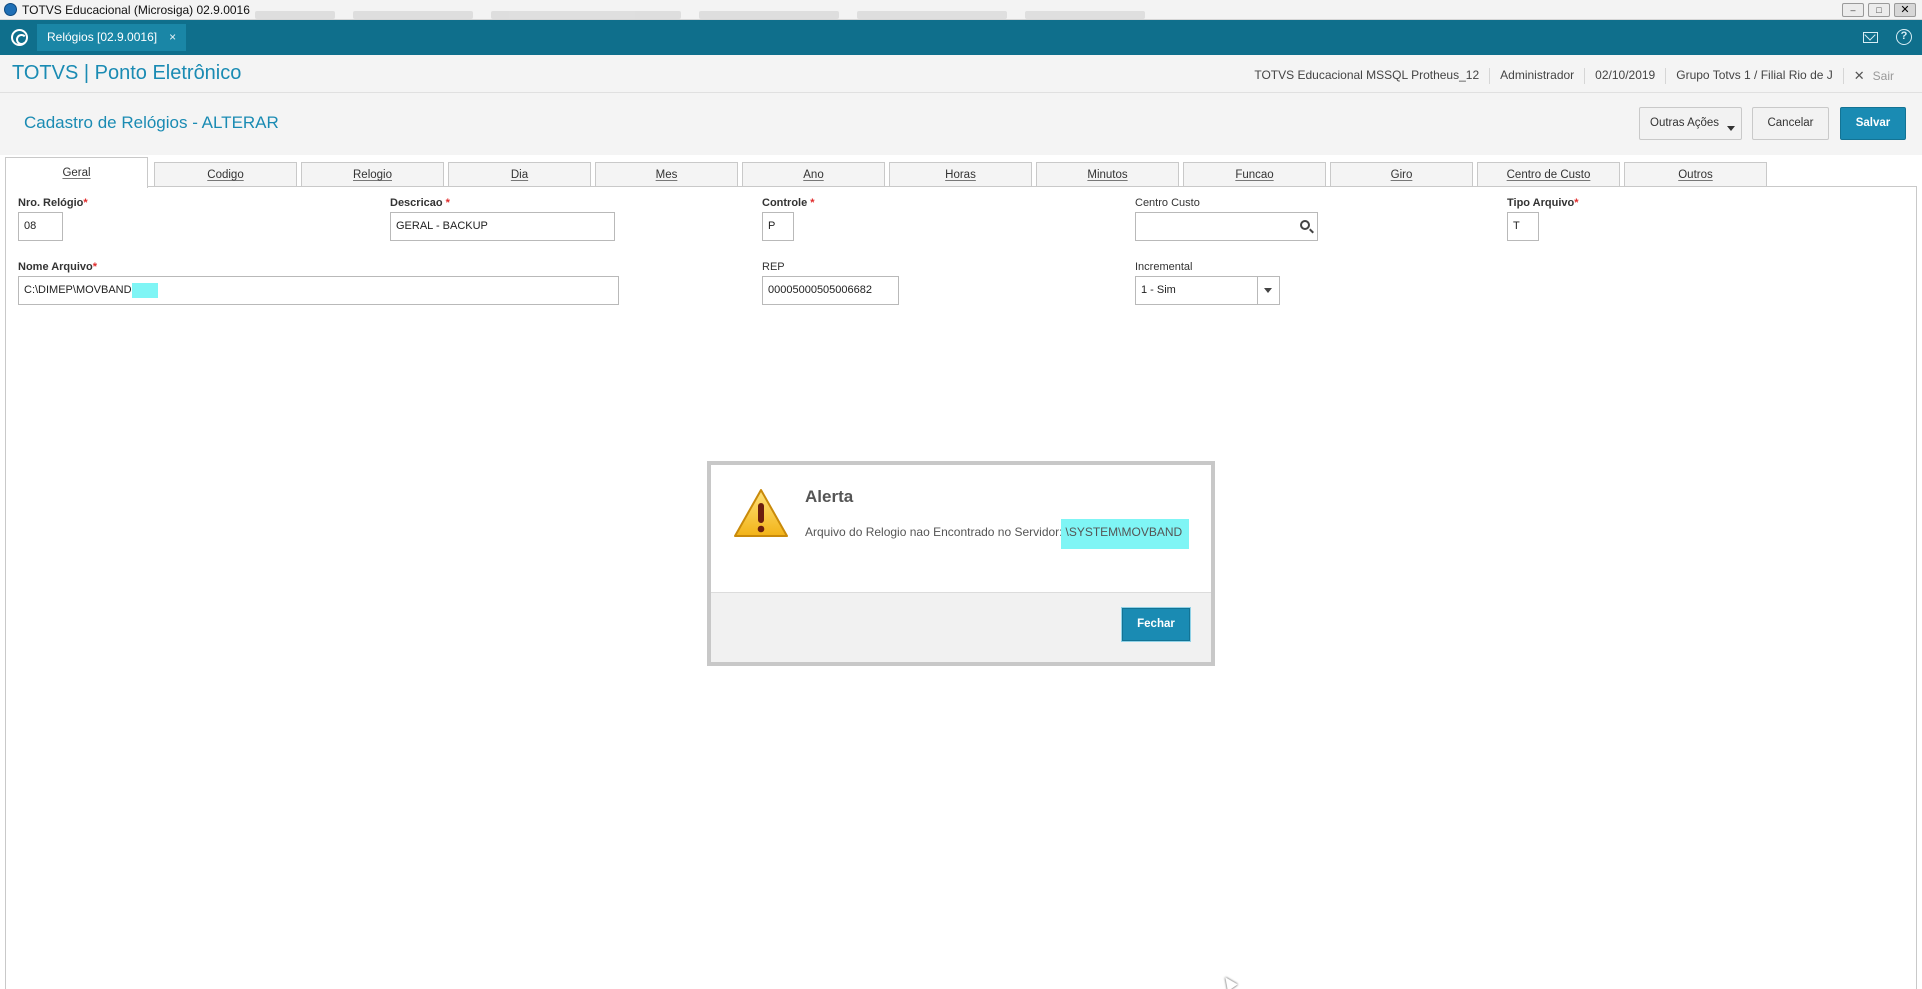  Describe the element at coordinates (813, 174) in the screenshot. I see `tab-ano: Ano` at that location.